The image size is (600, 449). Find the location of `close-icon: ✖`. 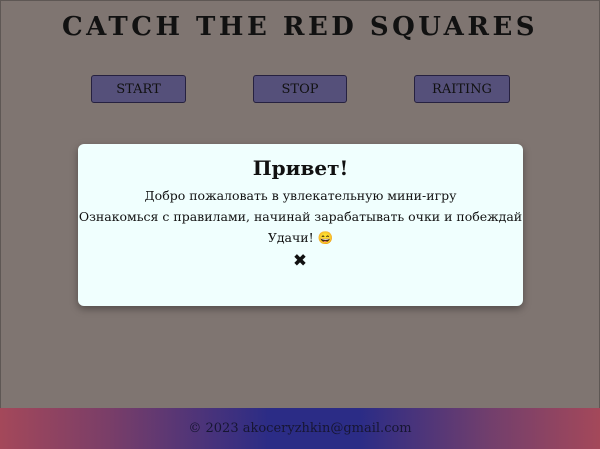

close-icon: ✖ is located at coordinates (300, 261).